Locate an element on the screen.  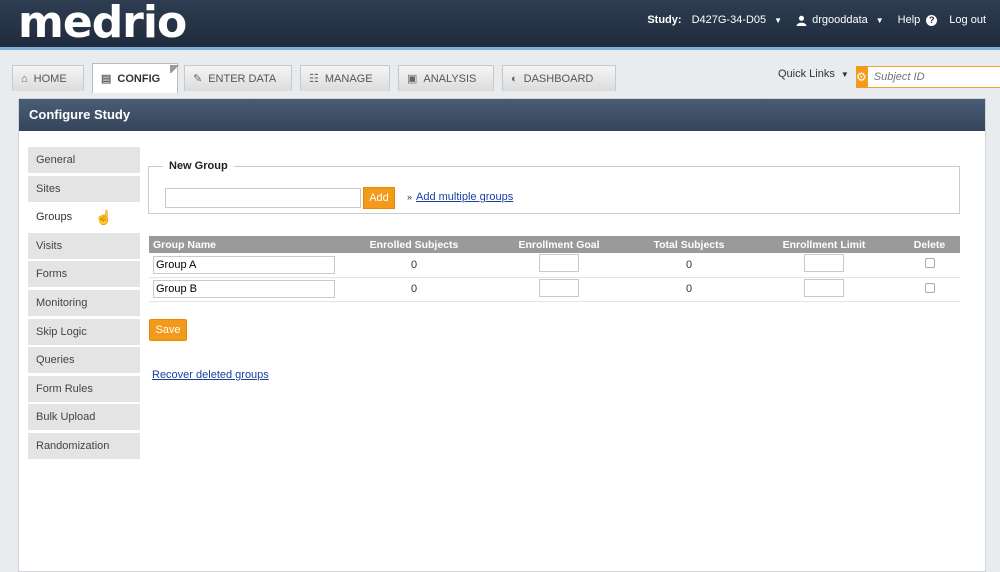
study-caret-icon: ▼ is located at coordinates (778, 20).